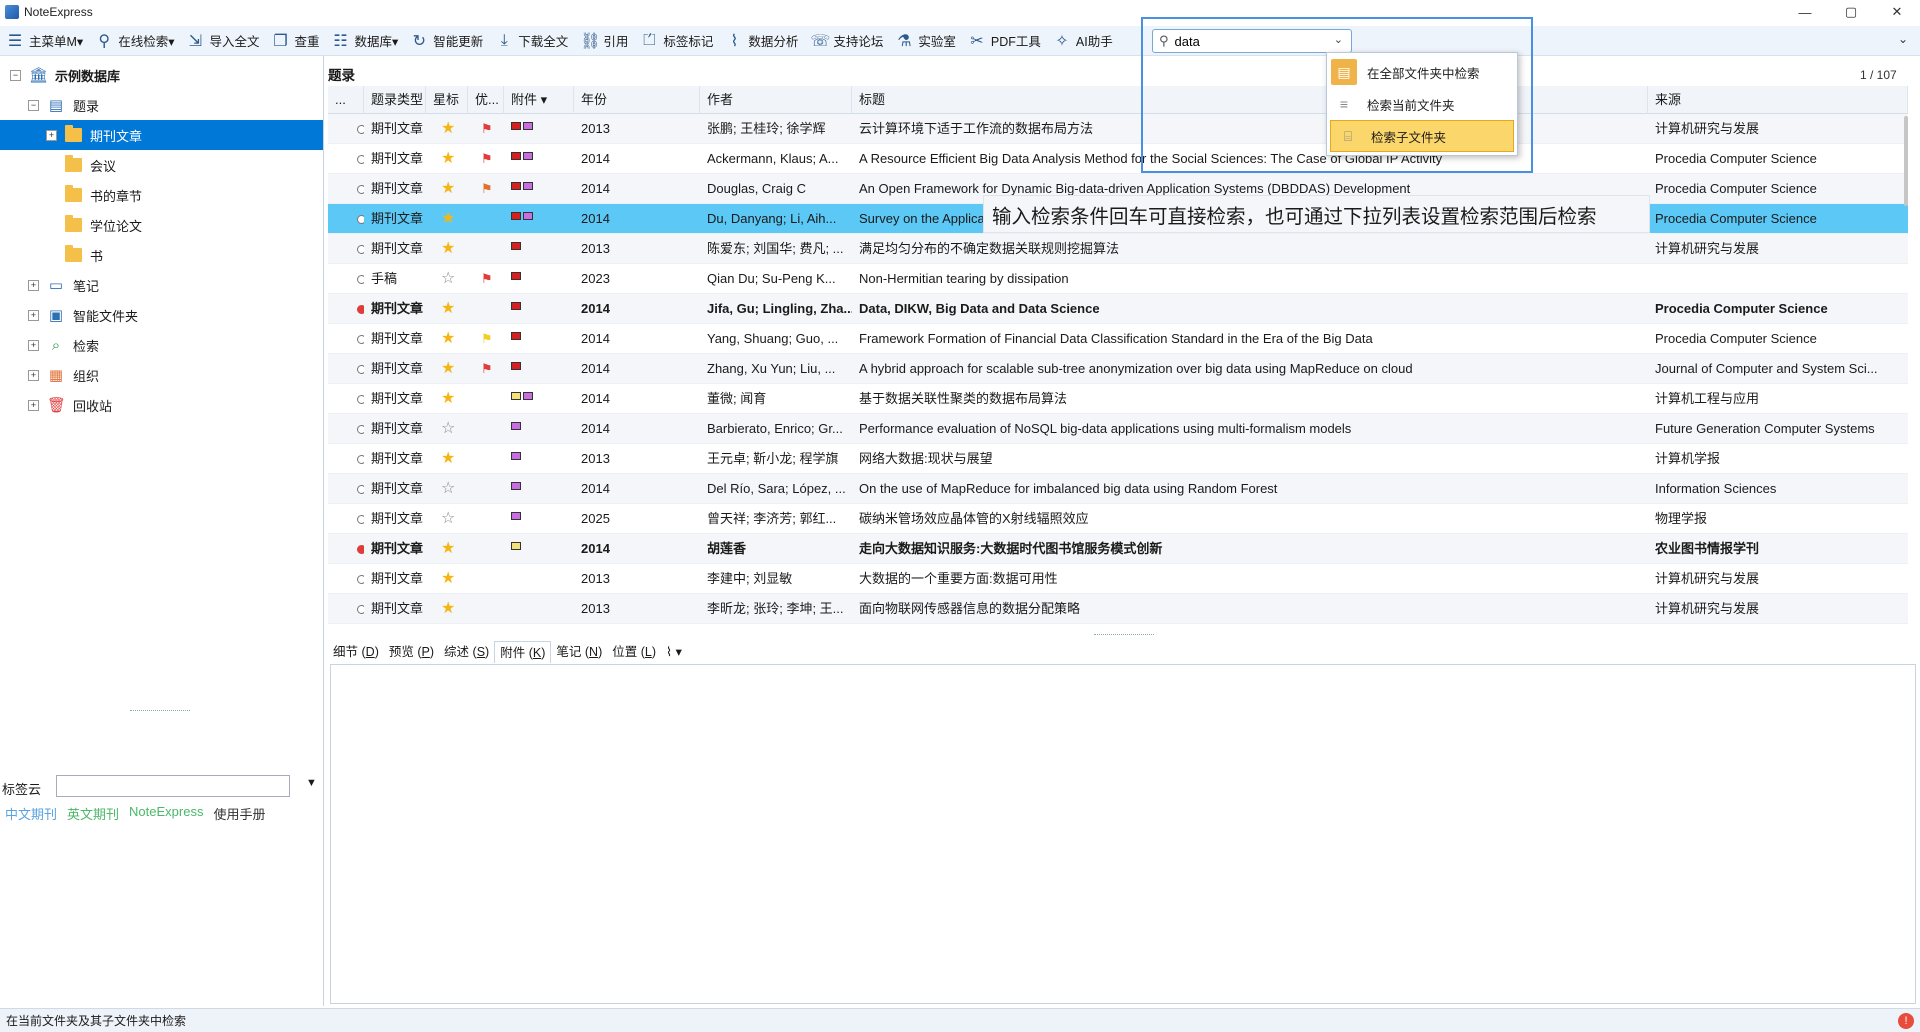 This screenshot has height=1032, width=1920. I want to click on toolbar-button-database: ☷ 数据库▾, so click(365, 41).